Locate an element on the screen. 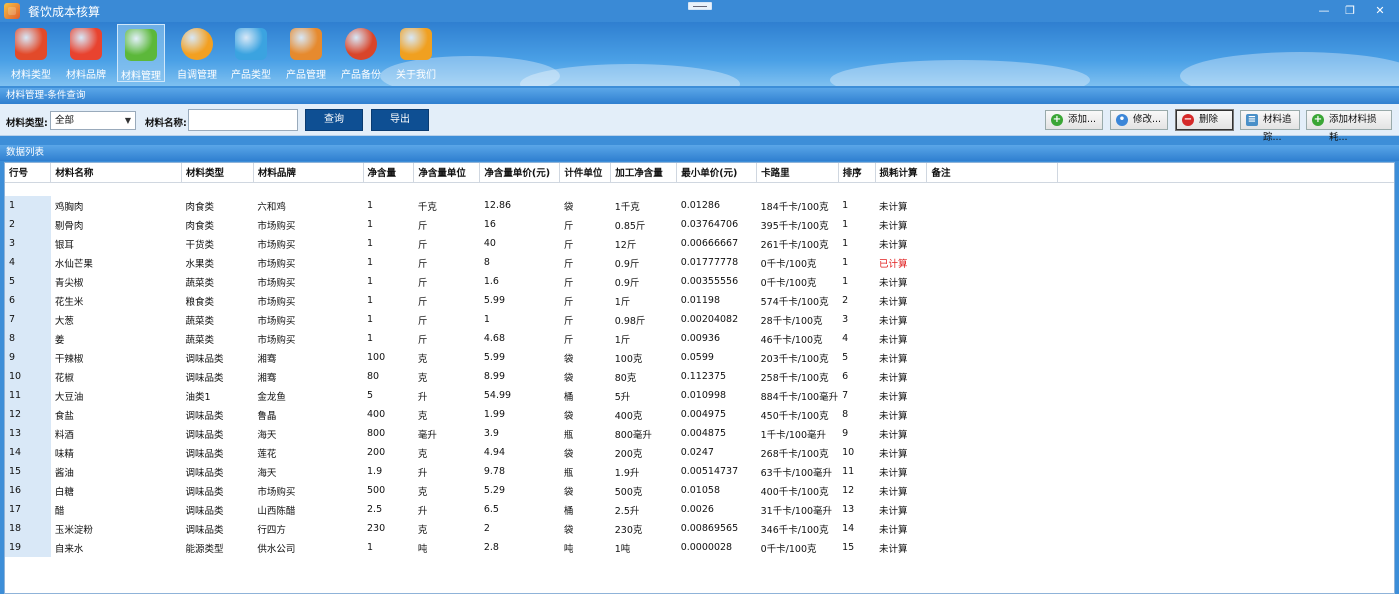 The image size is (1399, 594). table-cell: 12斤 is located at coordinates (625, 245).